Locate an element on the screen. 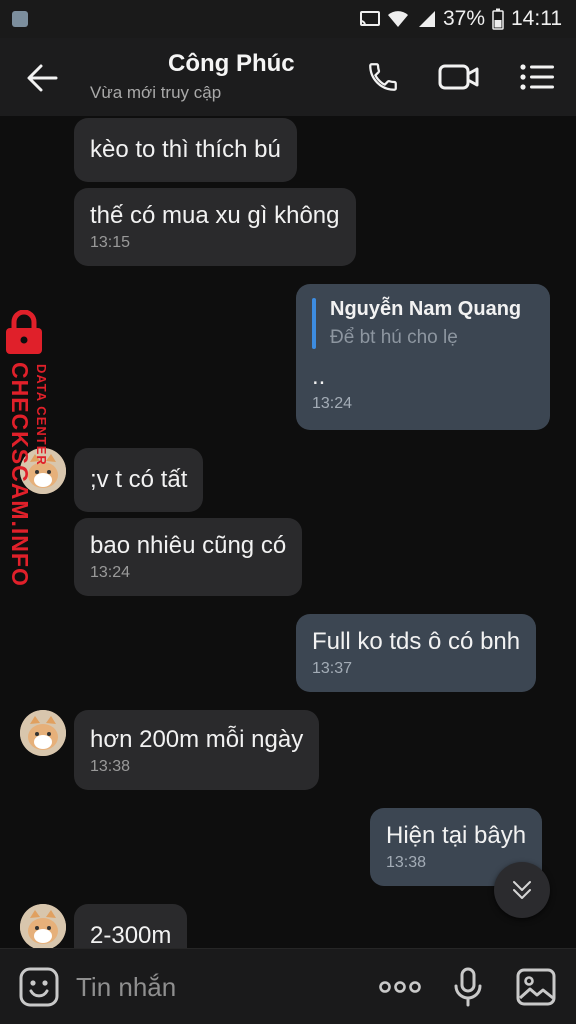  contact-status: Vừa mới truy cập is located at coordinates (156, 92).